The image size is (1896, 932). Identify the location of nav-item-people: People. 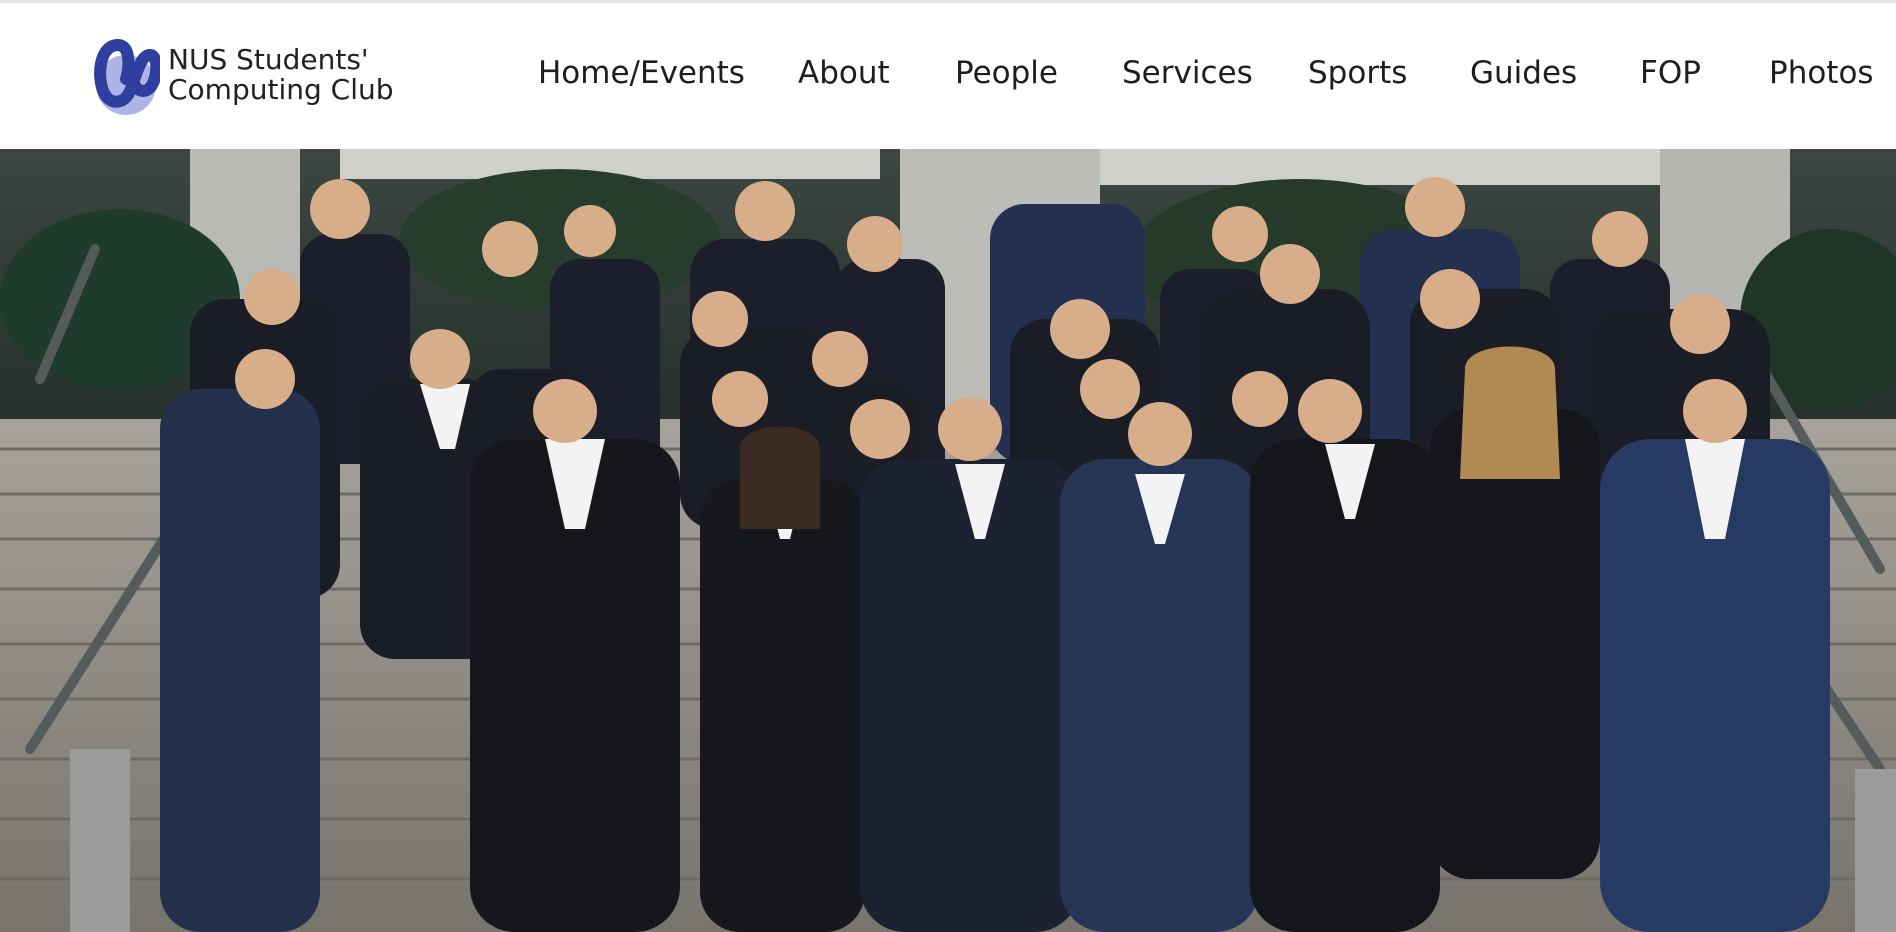
(1006, 73).